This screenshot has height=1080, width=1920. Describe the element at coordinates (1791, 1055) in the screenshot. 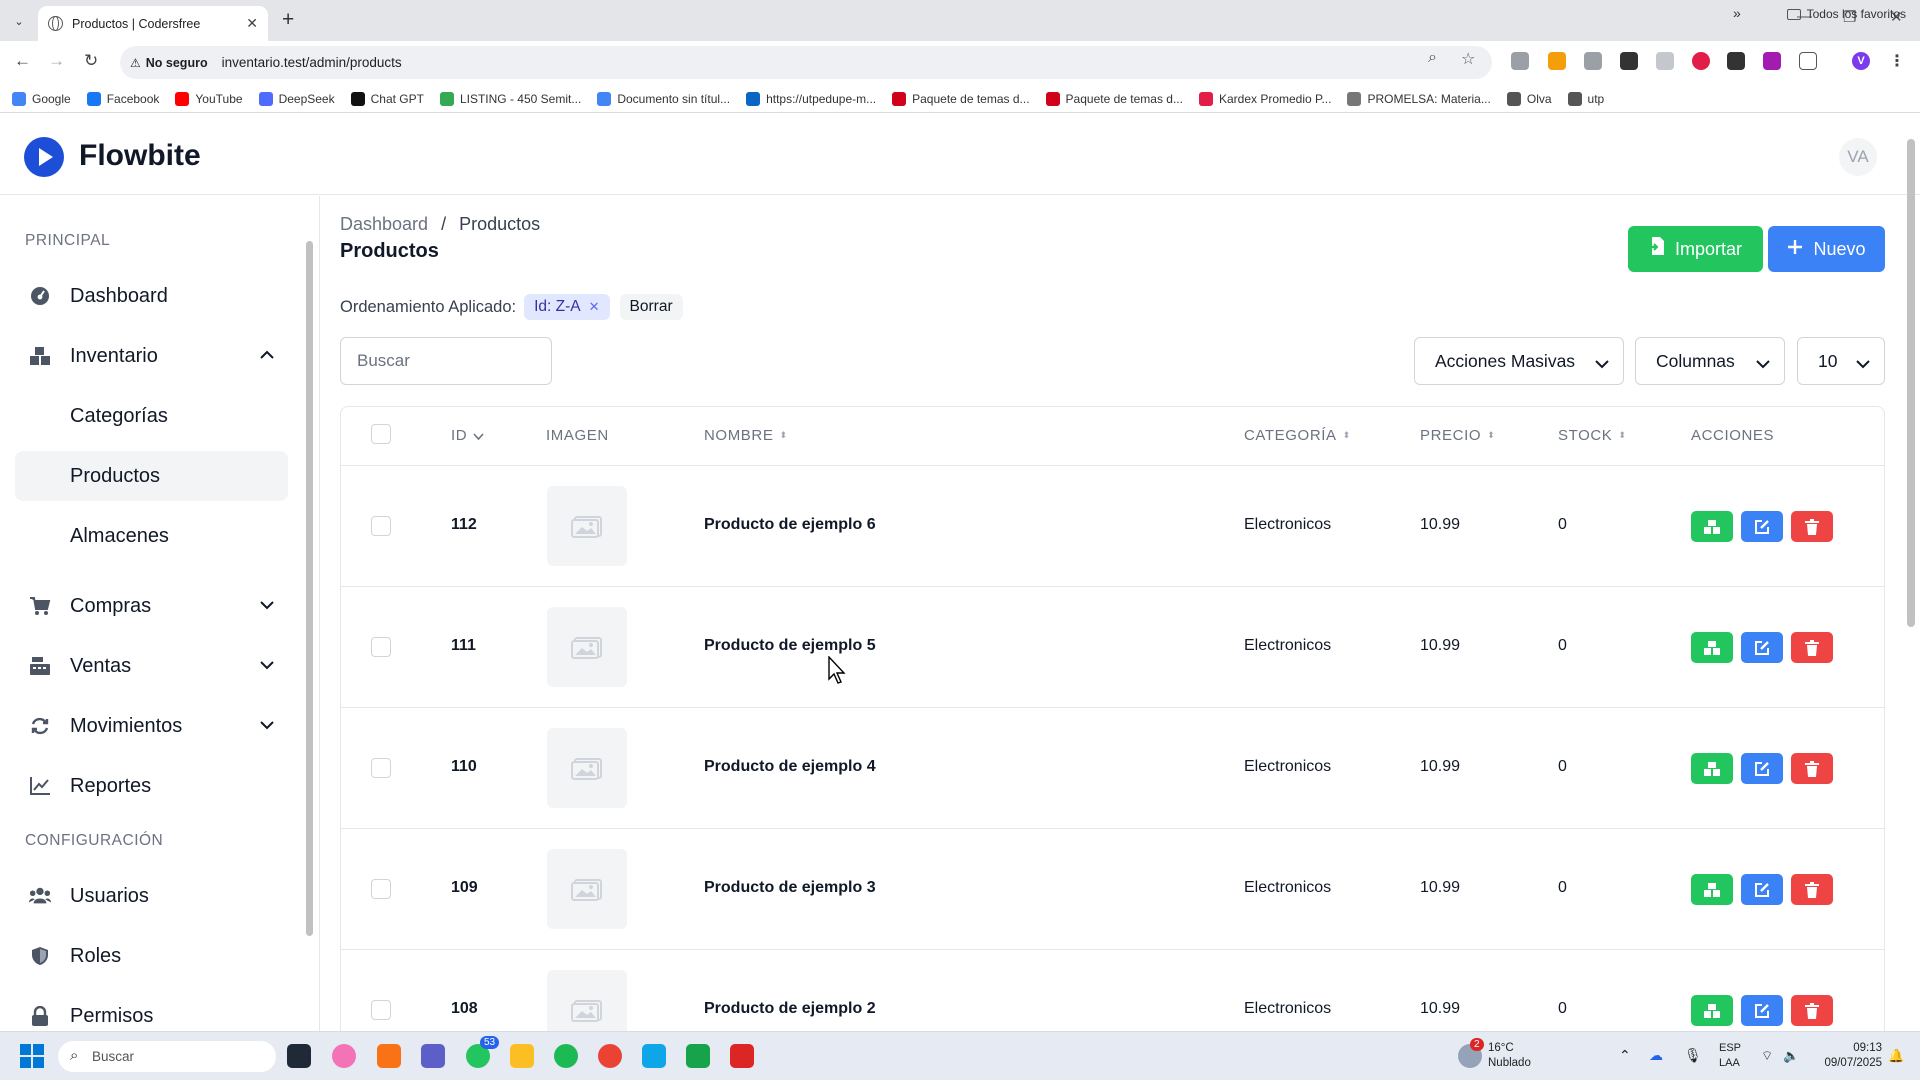

I see `volume-icon: 🔈` at that location.